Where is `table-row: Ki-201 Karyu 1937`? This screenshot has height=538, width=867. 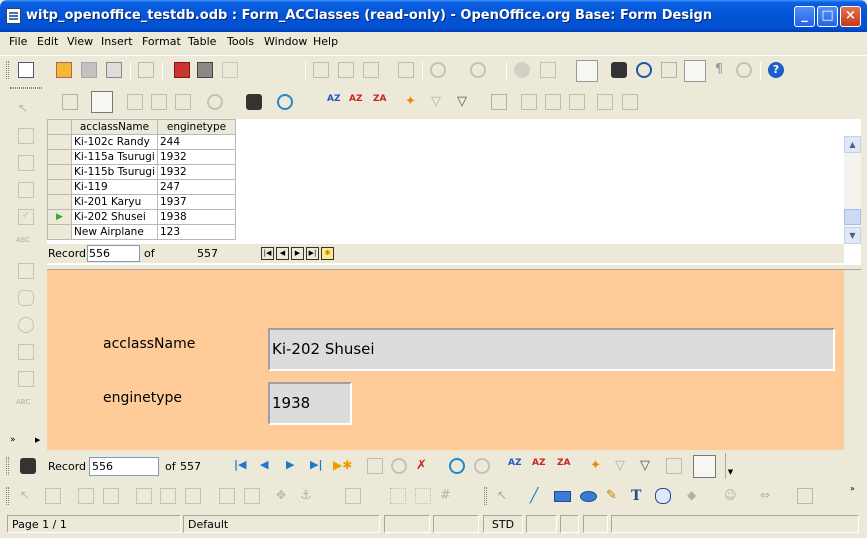 table-row: Ki-201 Karyu 1937 is located at coordinates (141, 202).